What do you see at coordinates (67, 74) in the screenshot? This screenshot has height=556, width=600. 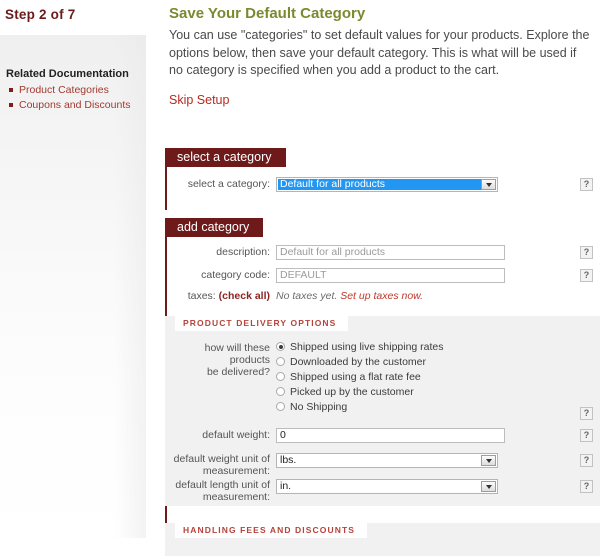 I see `related-documentation-title: Related Documentation` at bounding box center [67, 74].